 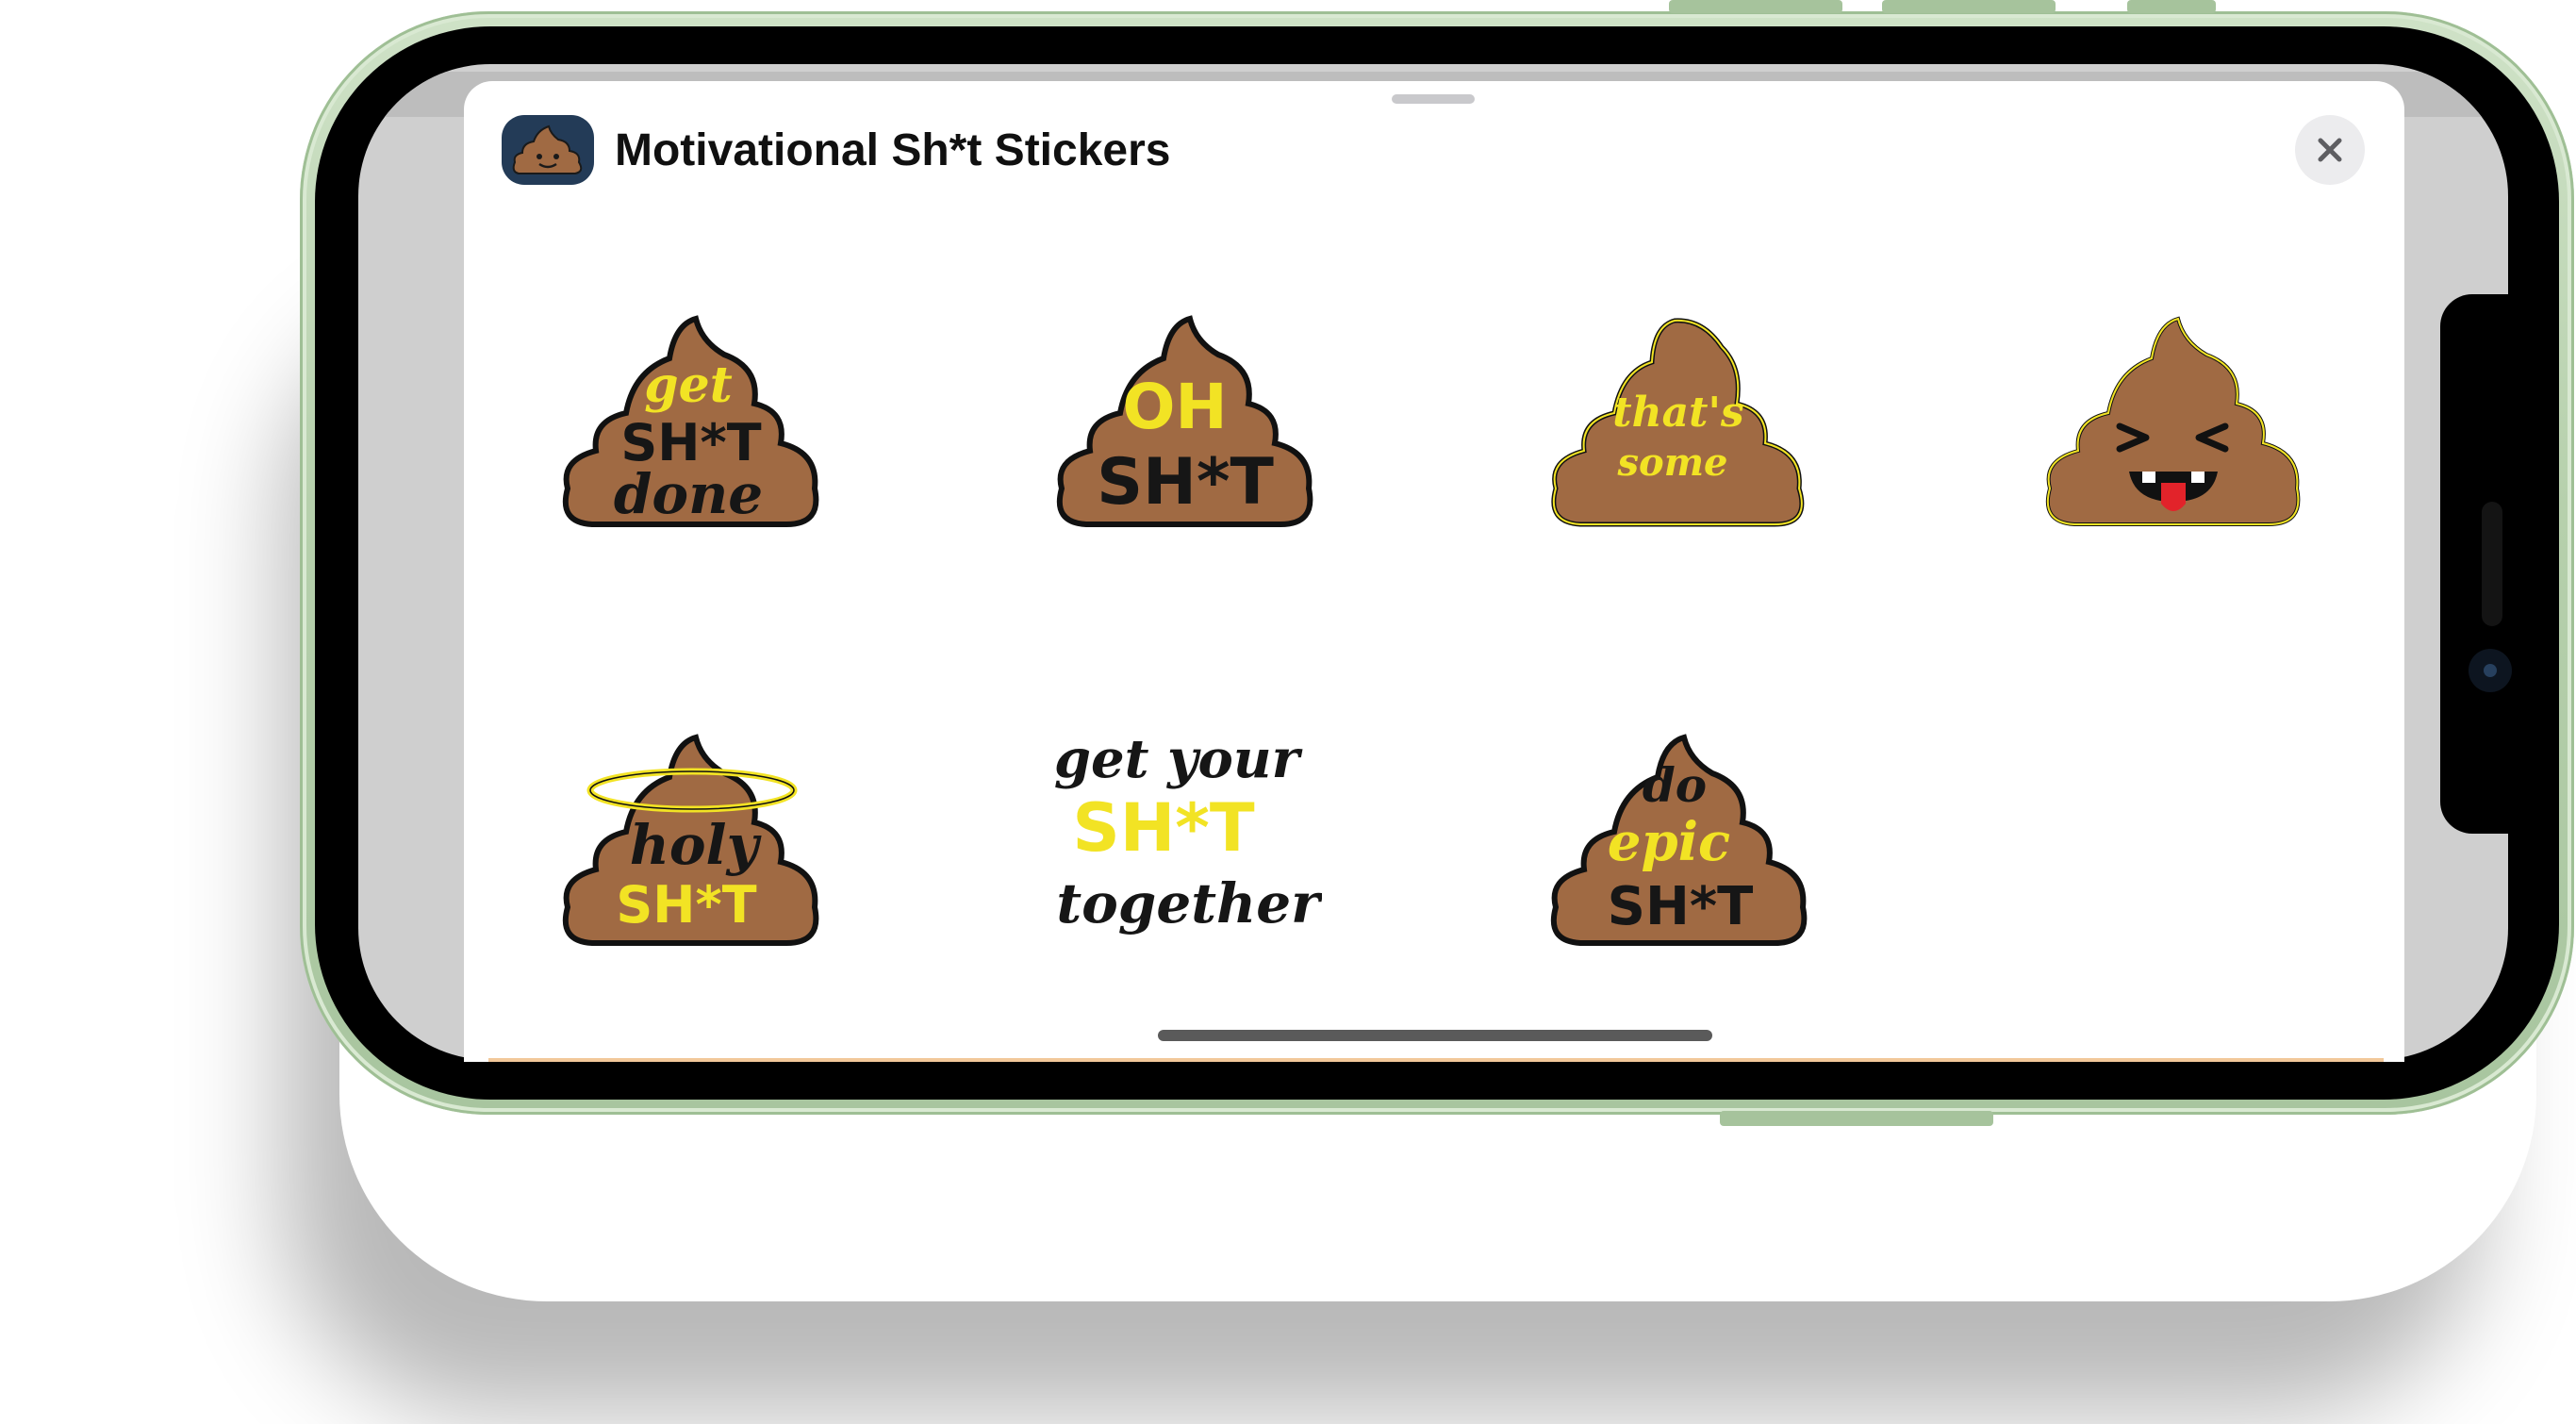 What do you see at coordinates (1677, 413) in the screenshot?
I see `sticker-line: that's` at bounding box center [1677, 413].